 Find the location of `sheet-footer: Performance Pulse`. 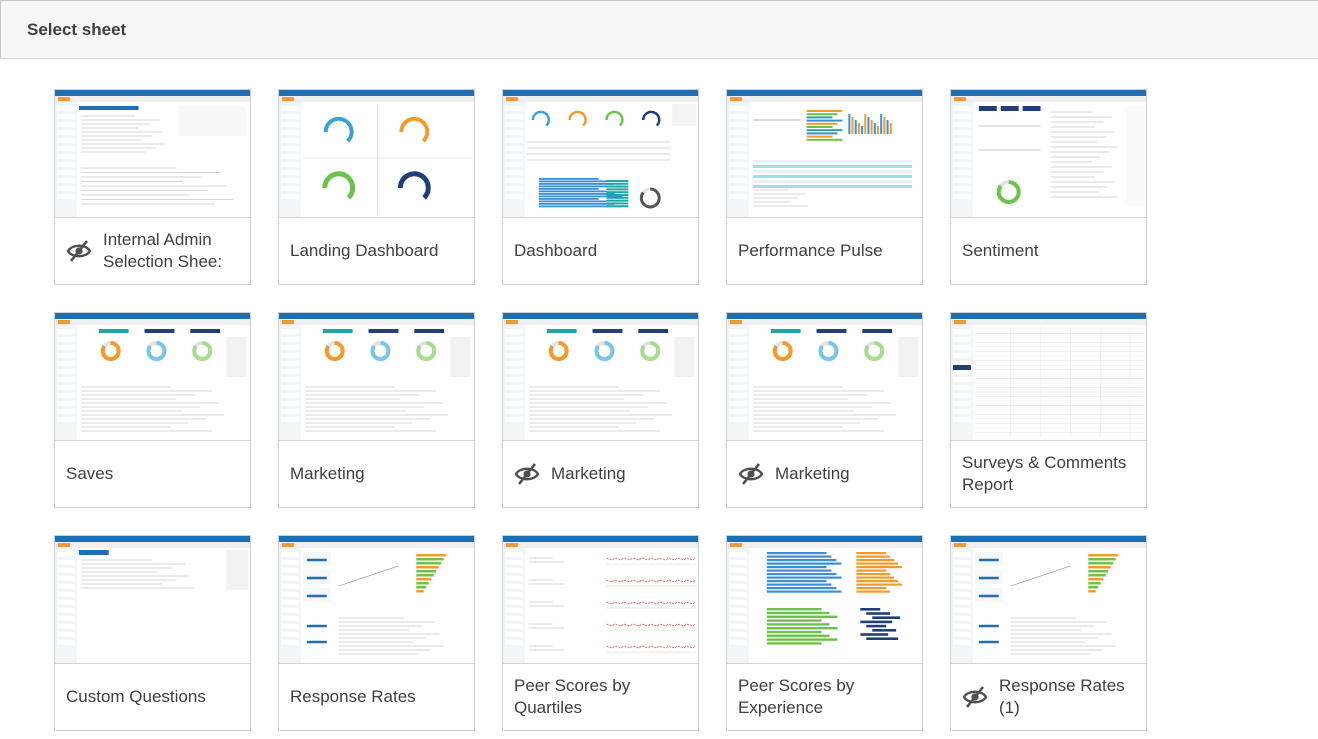

sheet-footer: Performance Pulse is located at coordinates (824, 251).